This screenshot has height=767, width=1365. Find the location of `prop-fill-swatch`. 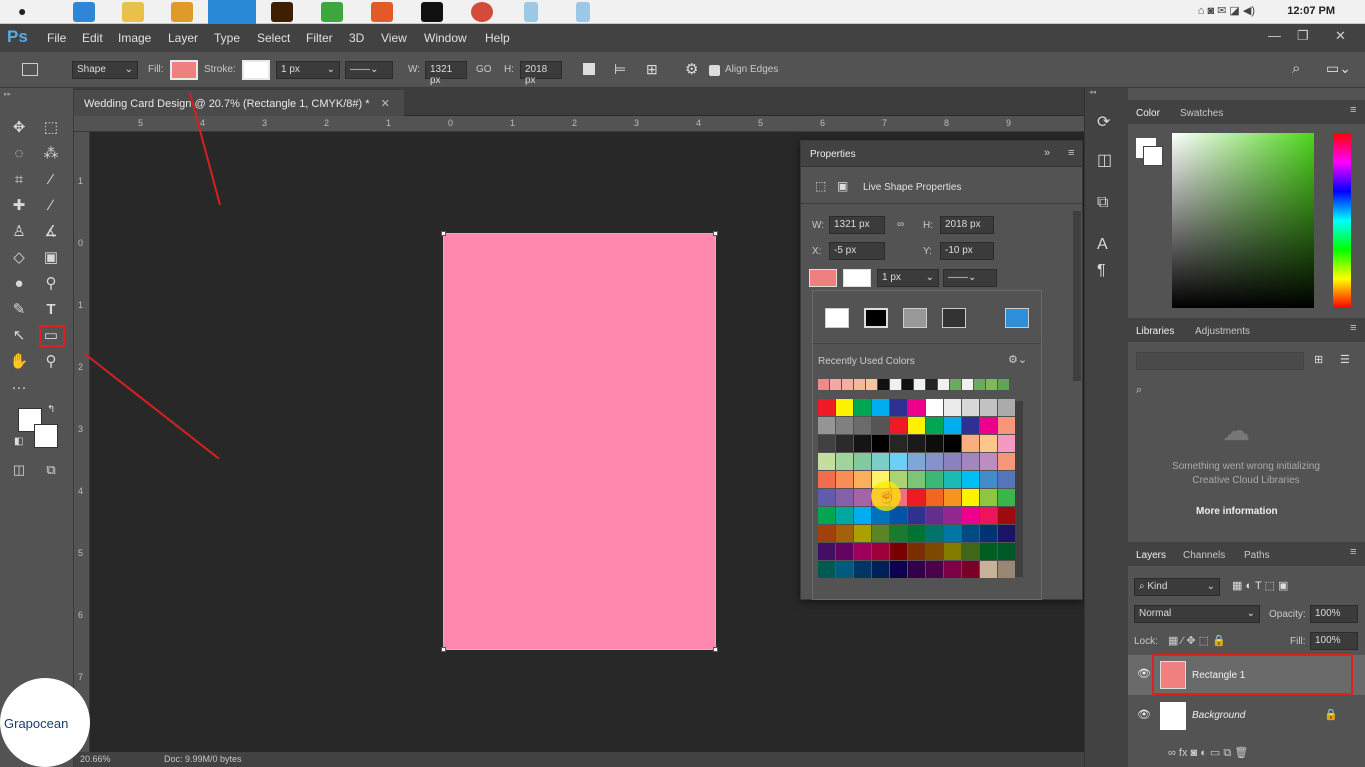

prop-fill-swatch is located at coordinates (823, 278).